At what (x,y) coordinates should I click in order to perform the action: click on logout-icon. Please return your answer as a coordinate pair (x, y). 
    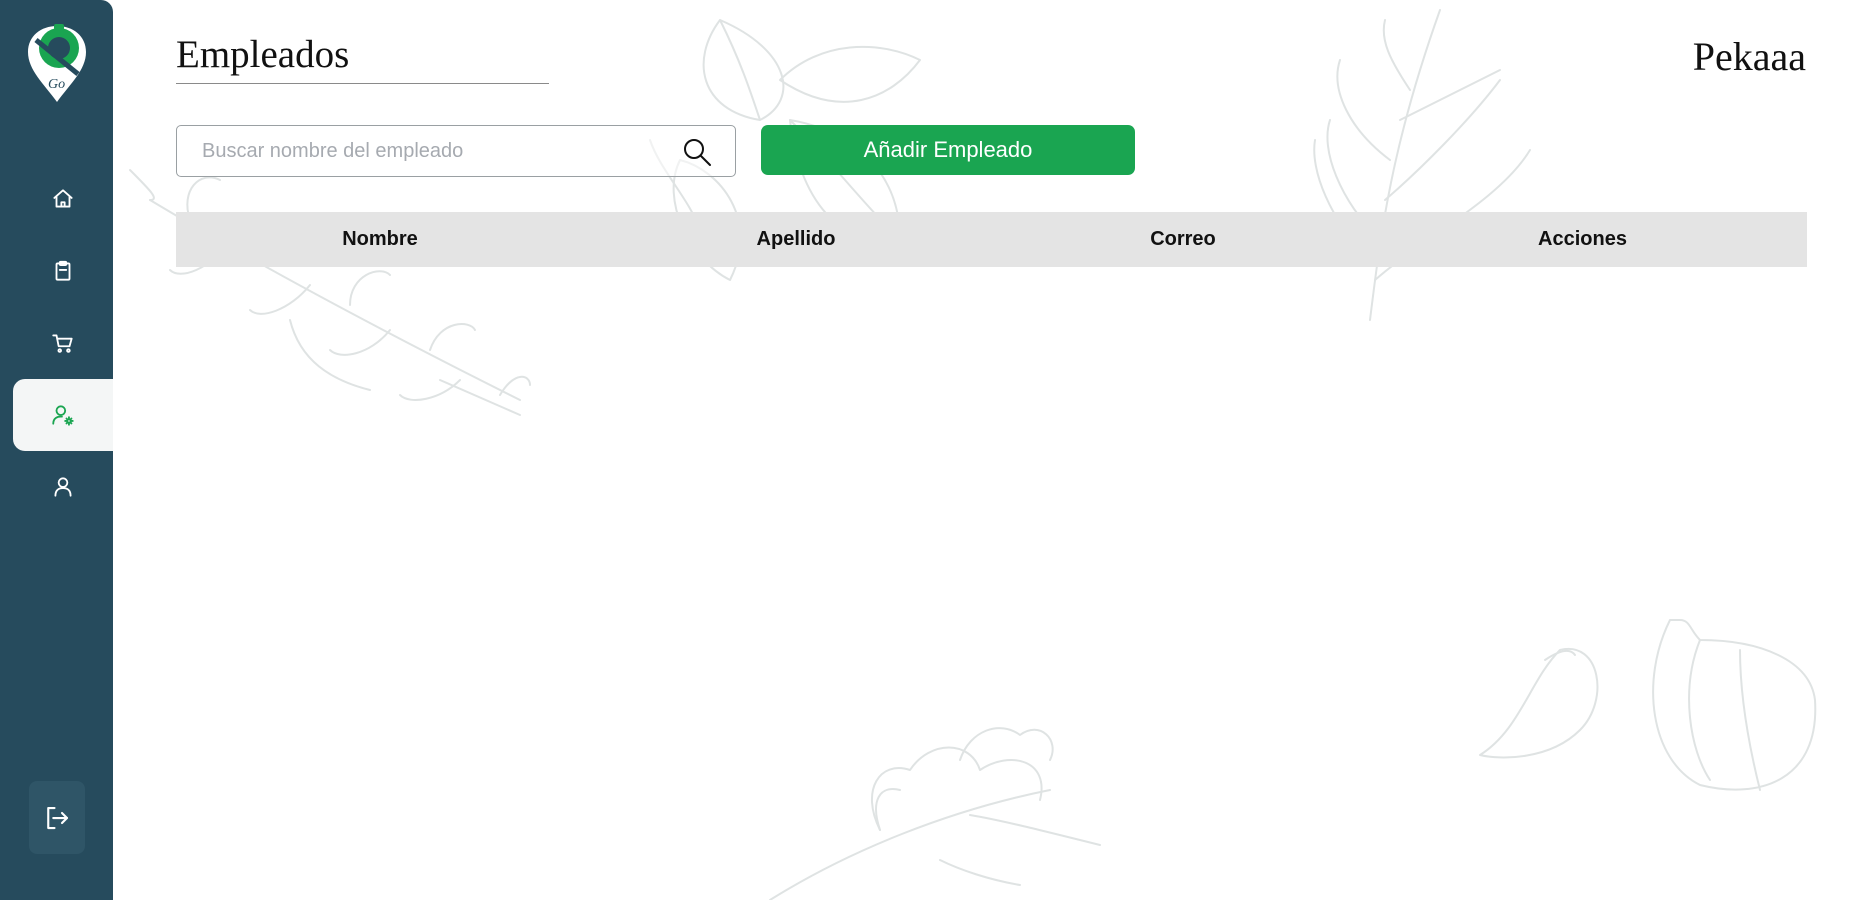
    Looking at the image, I should click on (58, 817).